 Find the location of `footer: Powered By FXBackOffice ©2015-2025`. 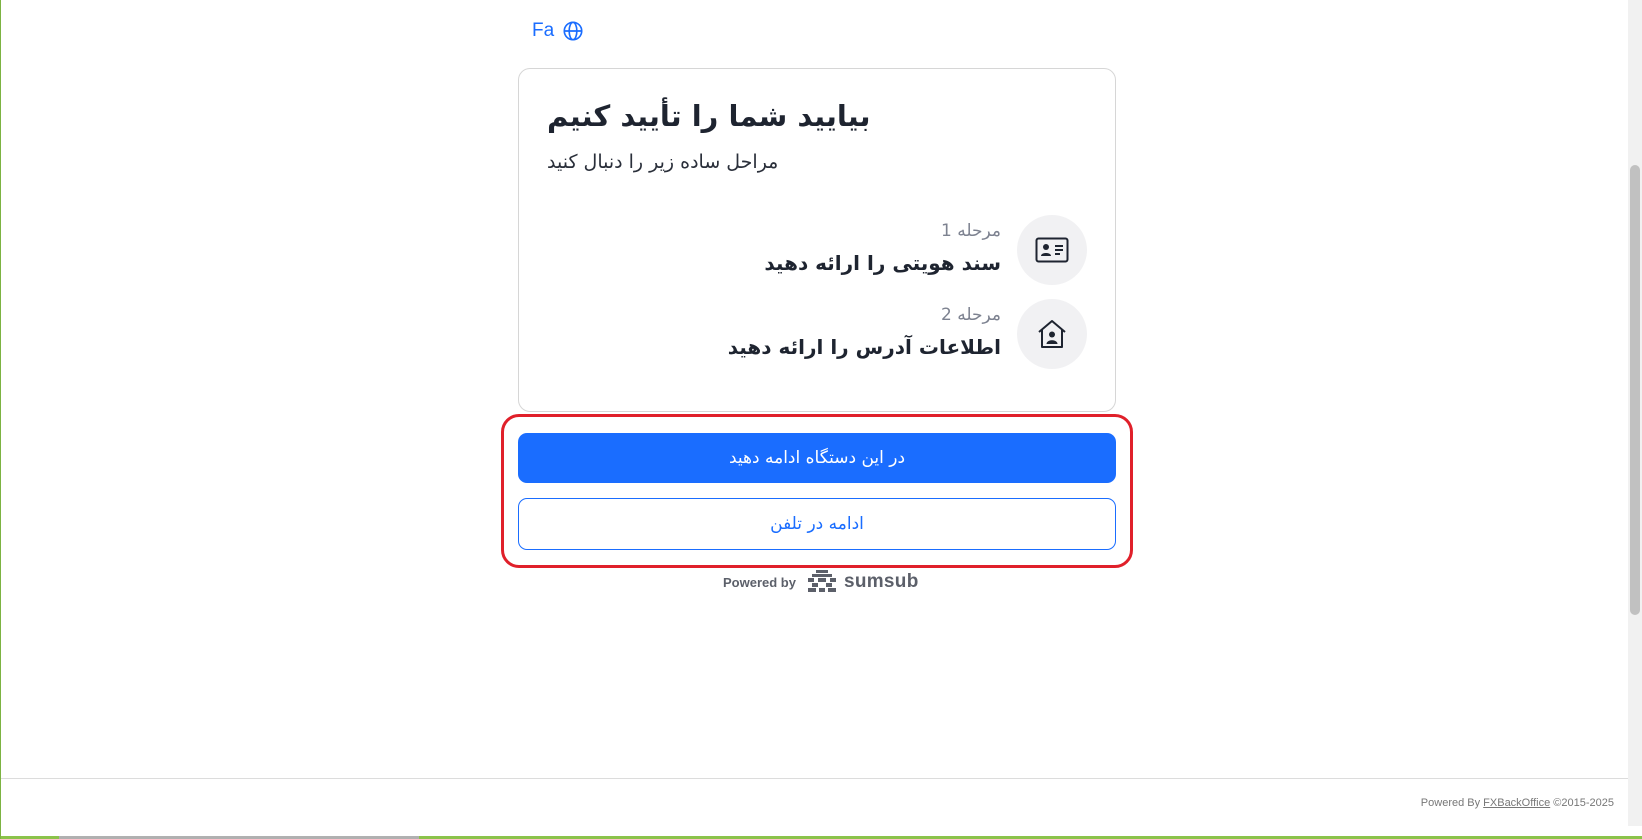

footer: Powered By FXBackOffice ©2015-2025 is located at coordinates (1517, 803).